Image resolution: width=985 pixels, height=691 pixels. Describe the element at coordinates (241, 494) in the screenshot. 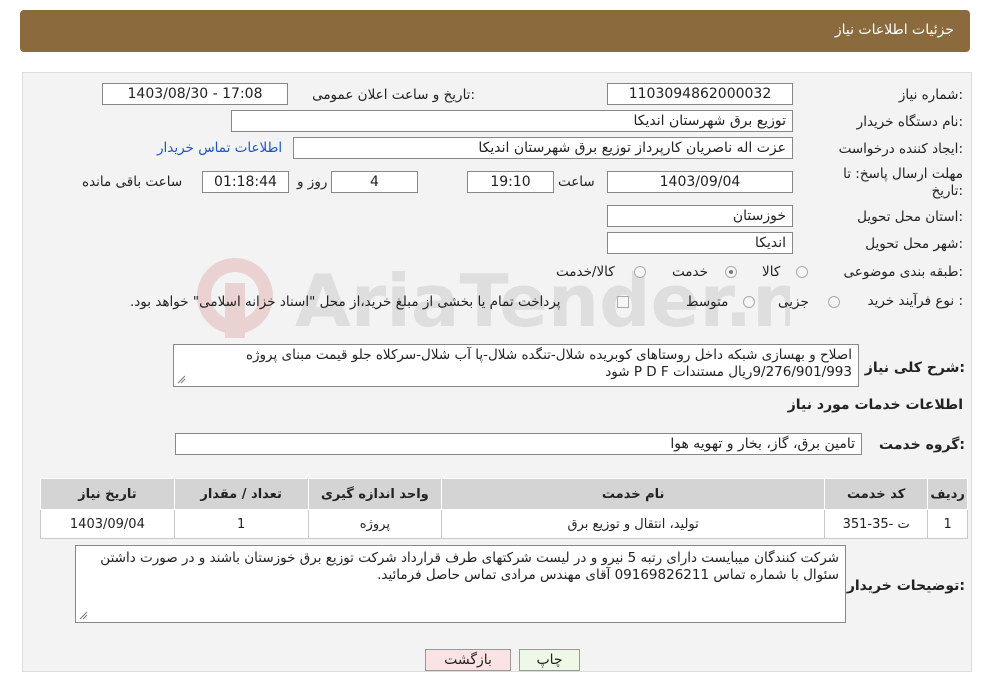

I see `col-quantity: تعداد / مقدار` at that location.